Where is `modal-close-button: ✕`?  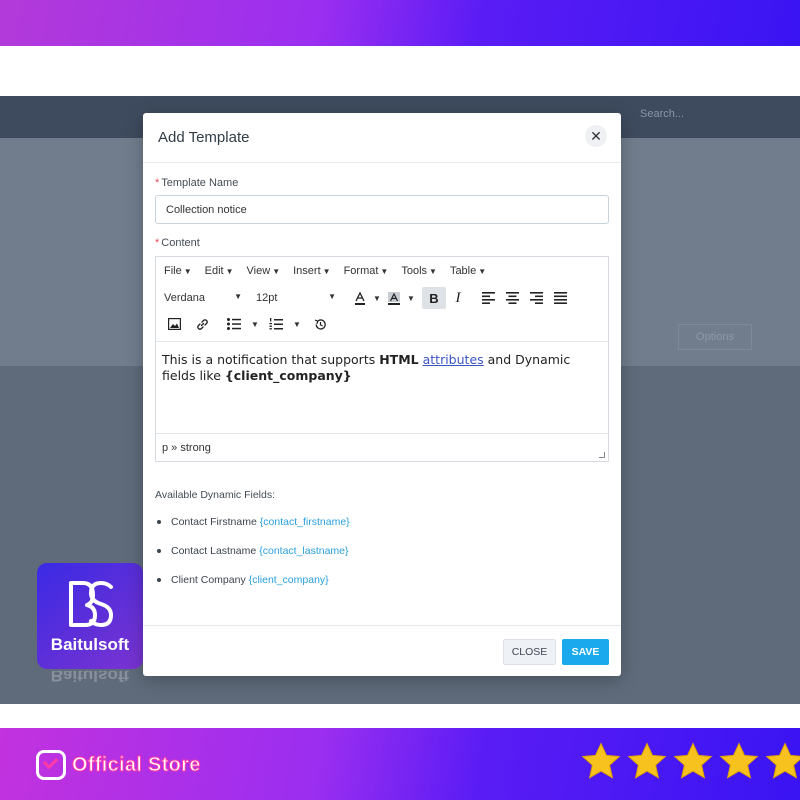 modal-close-button: ✕ is located at coordinates (596, 136).